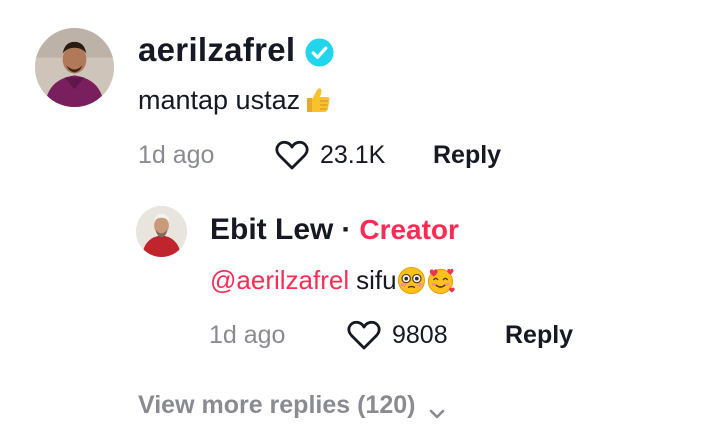 The height and width of the screenshot is (446, 706). I want to click on reply-author: Ebit Lew · Creator, so click(334, 230).